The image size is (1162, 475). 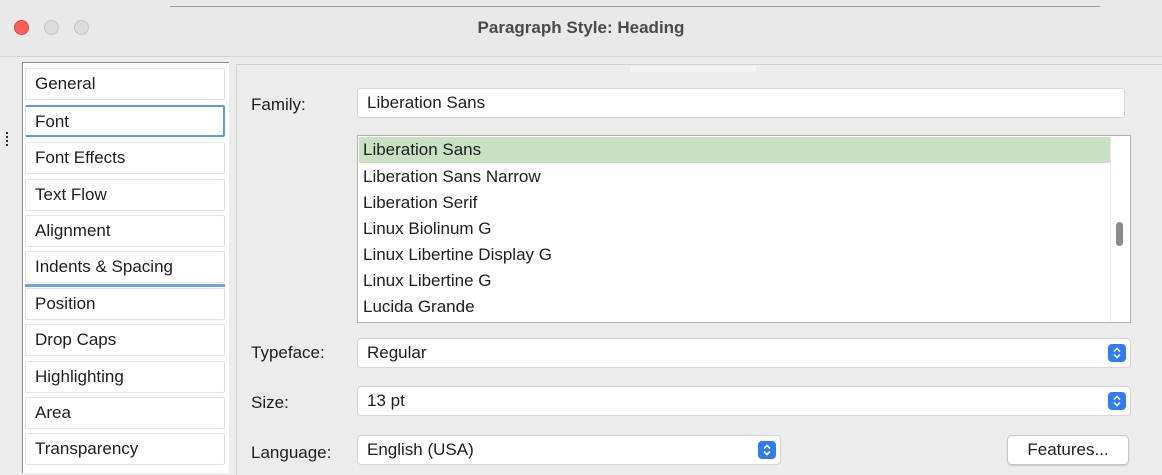 What do you see at coordinates (735, 150) in the screenshot?
I see `list-item: Liberation Sans` at bounding box center [735, 150].